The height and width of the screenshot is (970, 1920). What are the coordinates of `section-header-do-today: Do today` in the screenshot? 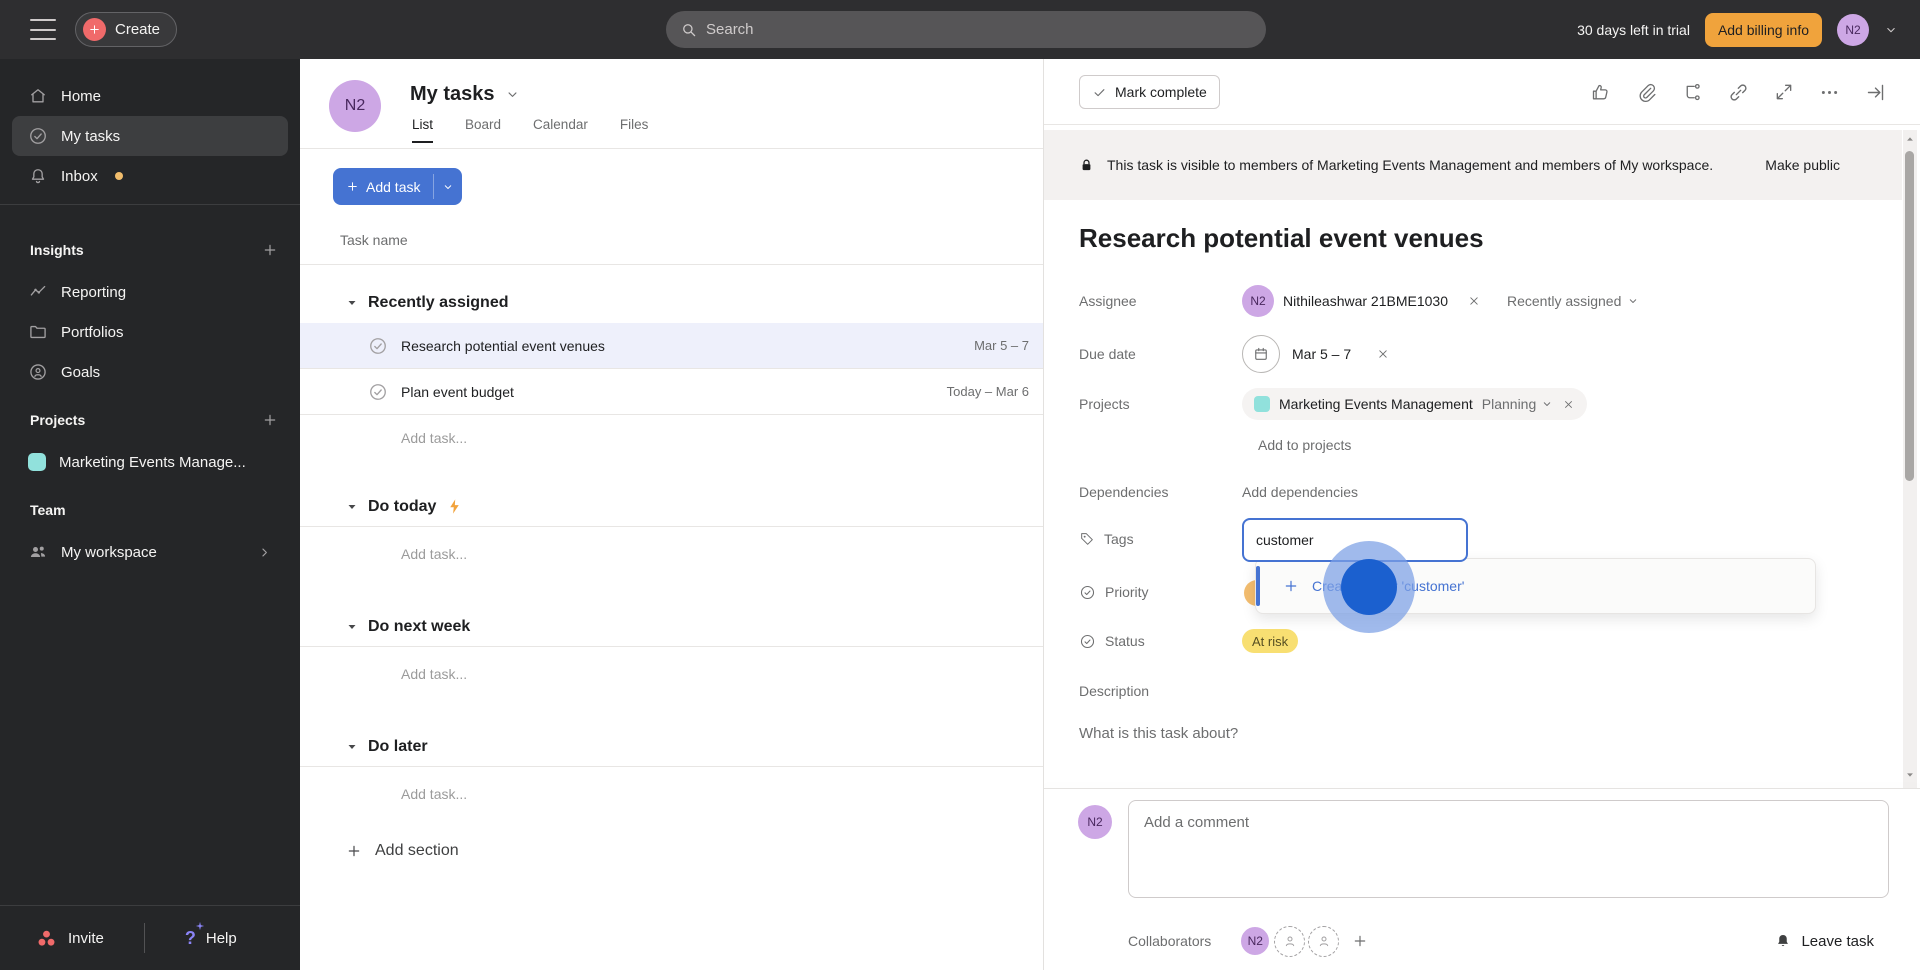 It's located at (671, 507).